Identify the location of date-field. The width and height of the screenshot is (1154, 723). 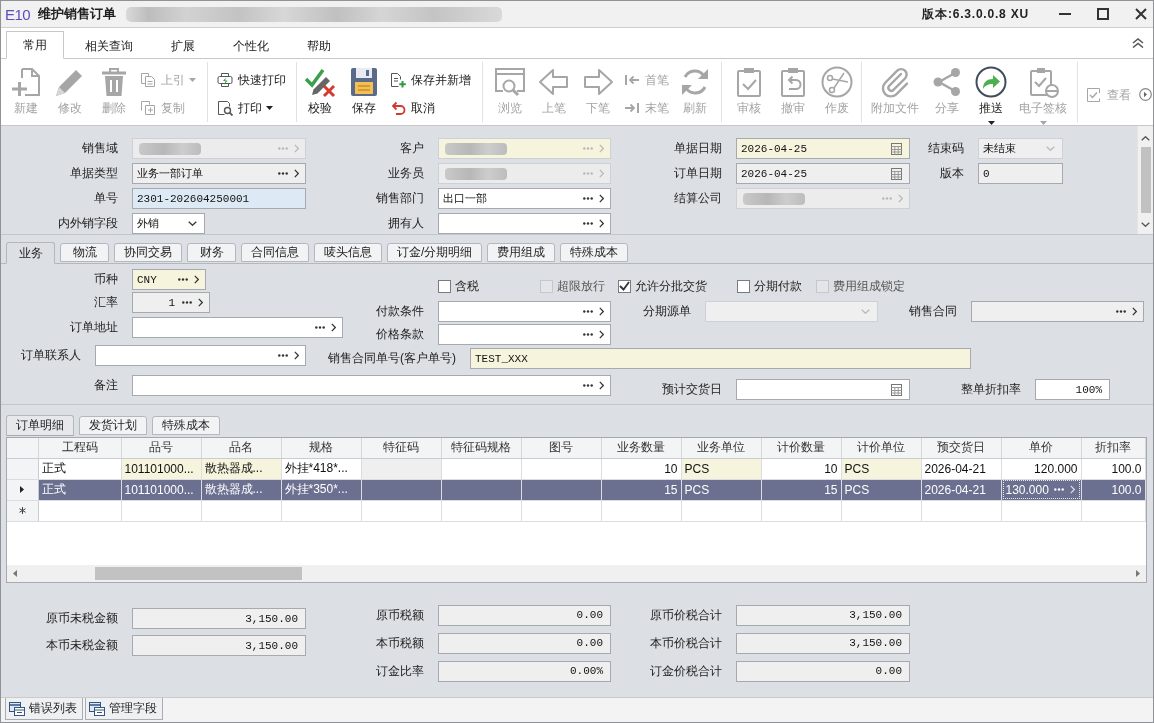
(823, 389).